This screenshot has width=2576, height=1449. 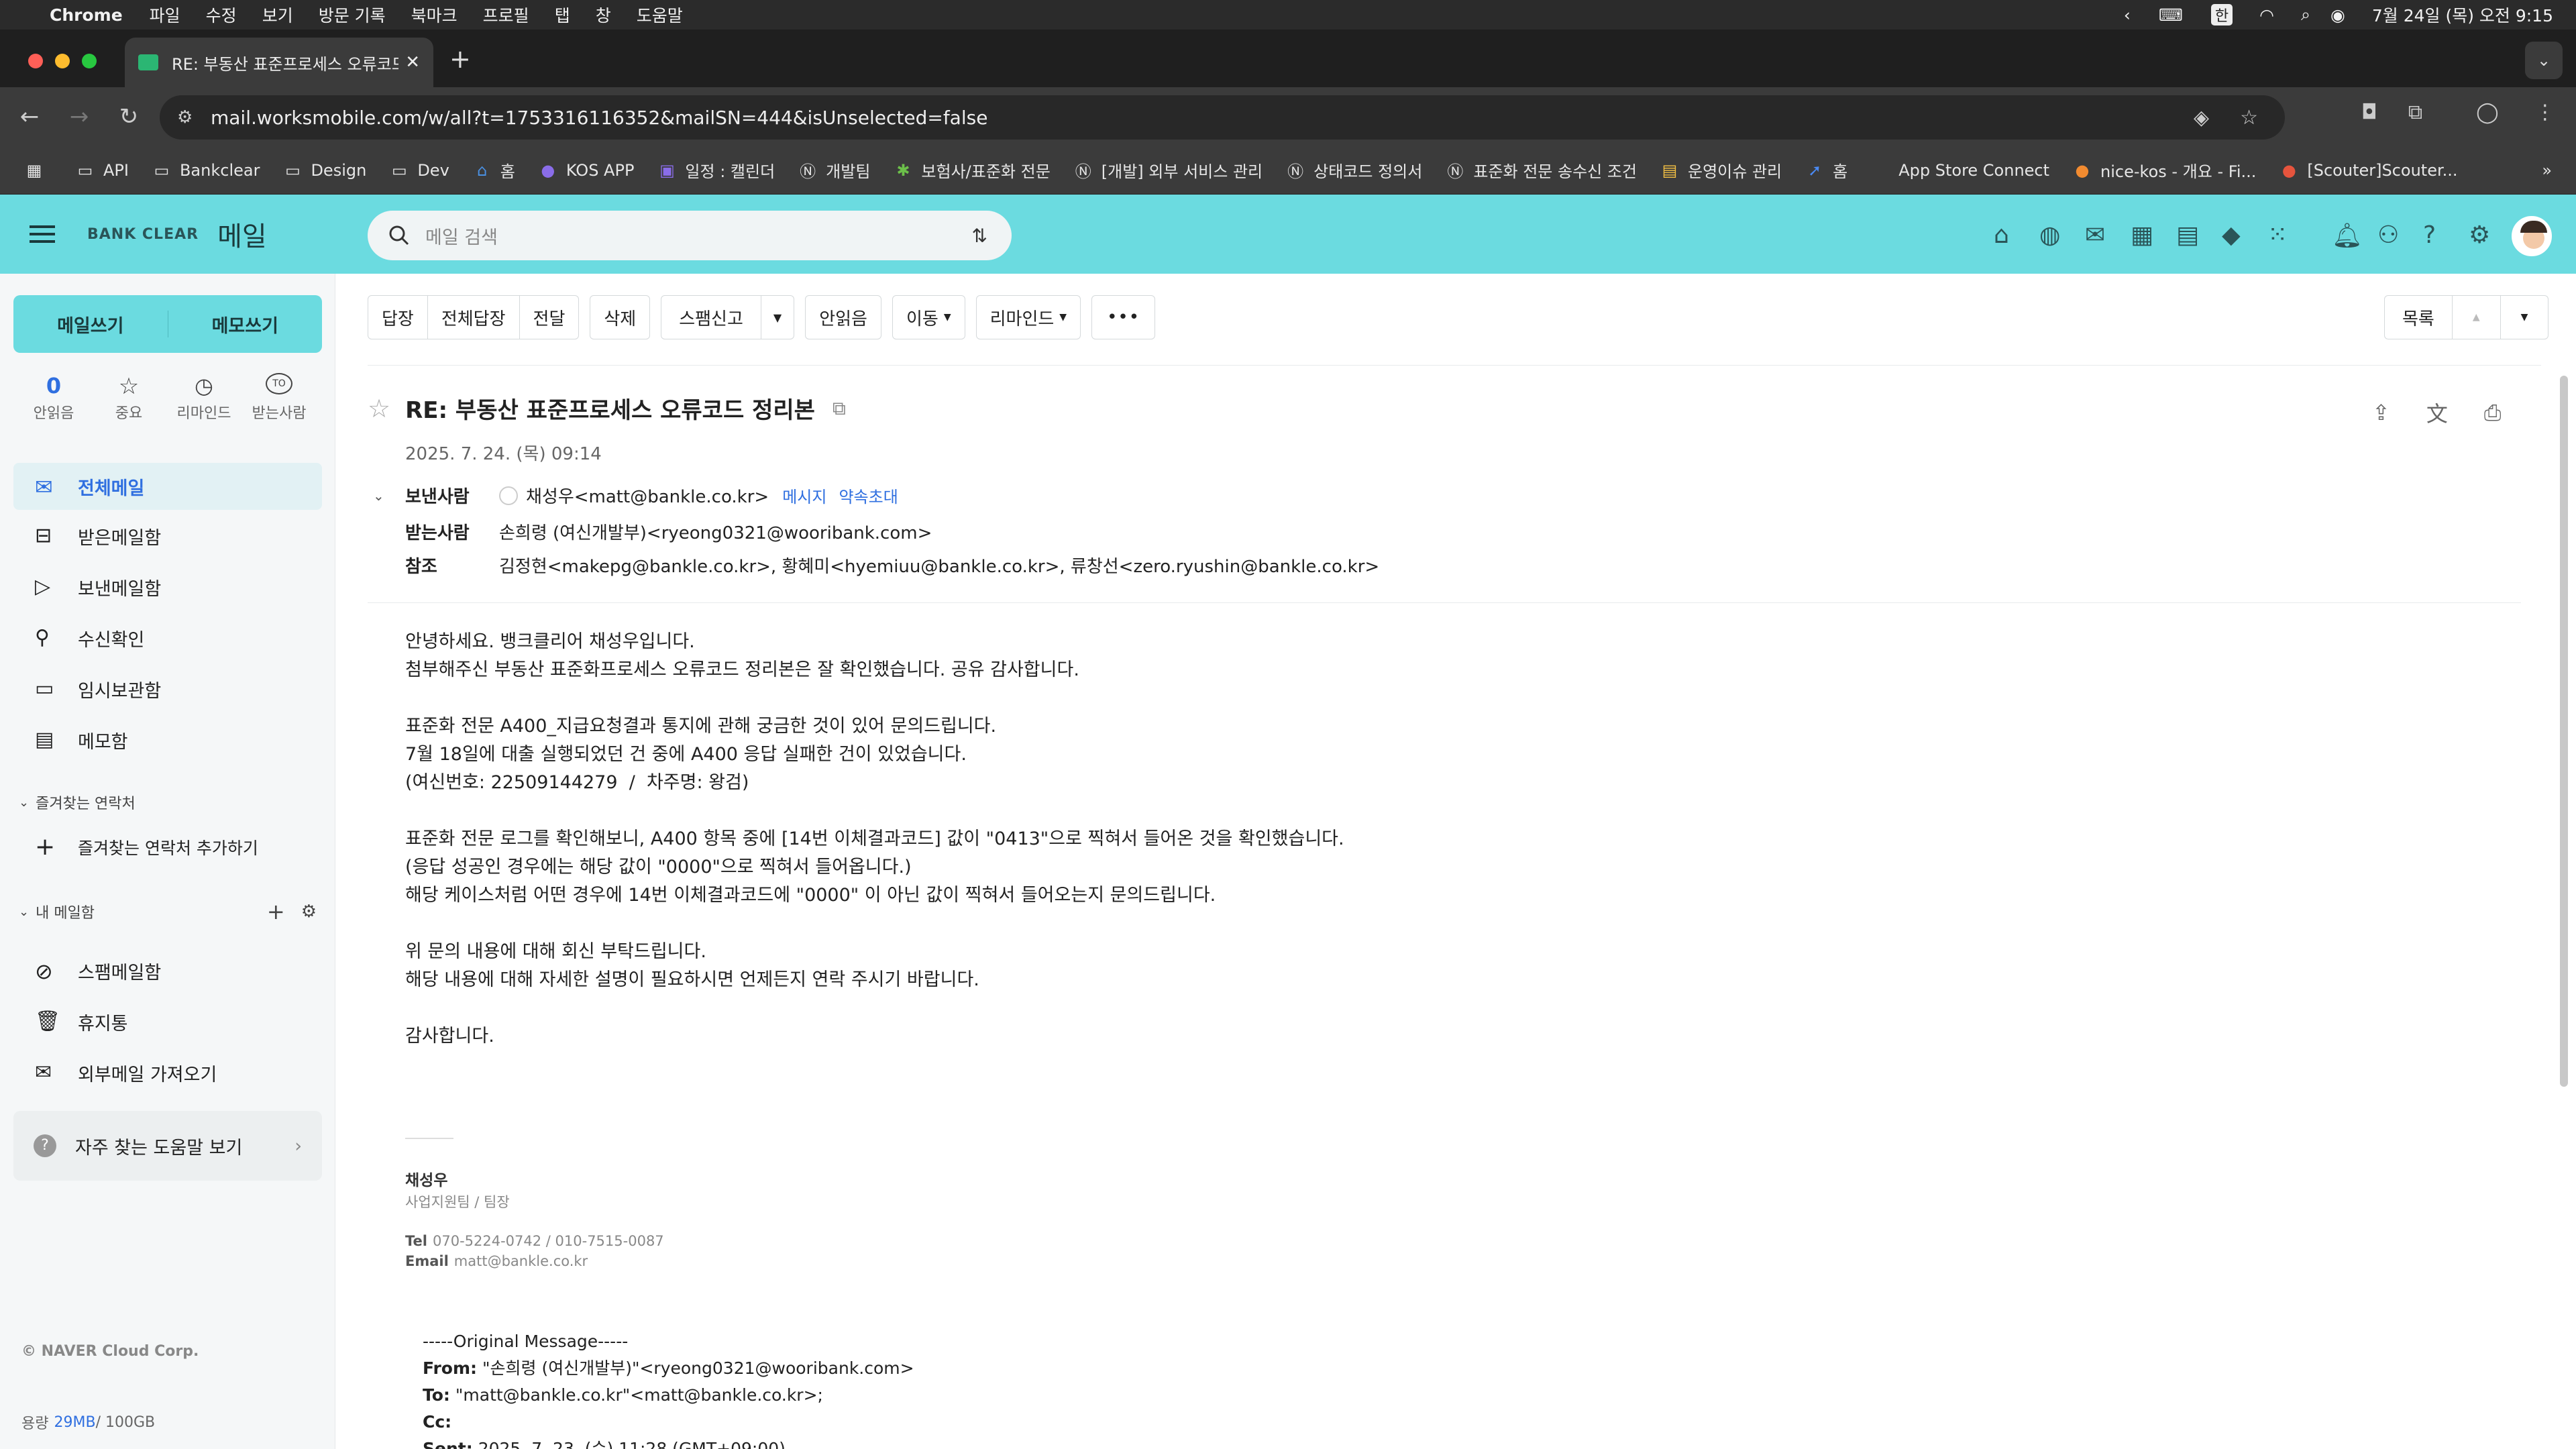 What do you see at coordinates (128, 398) in the screenshot?
I see `quick-important: ☆ 중요` at bounding box center [128, 398].